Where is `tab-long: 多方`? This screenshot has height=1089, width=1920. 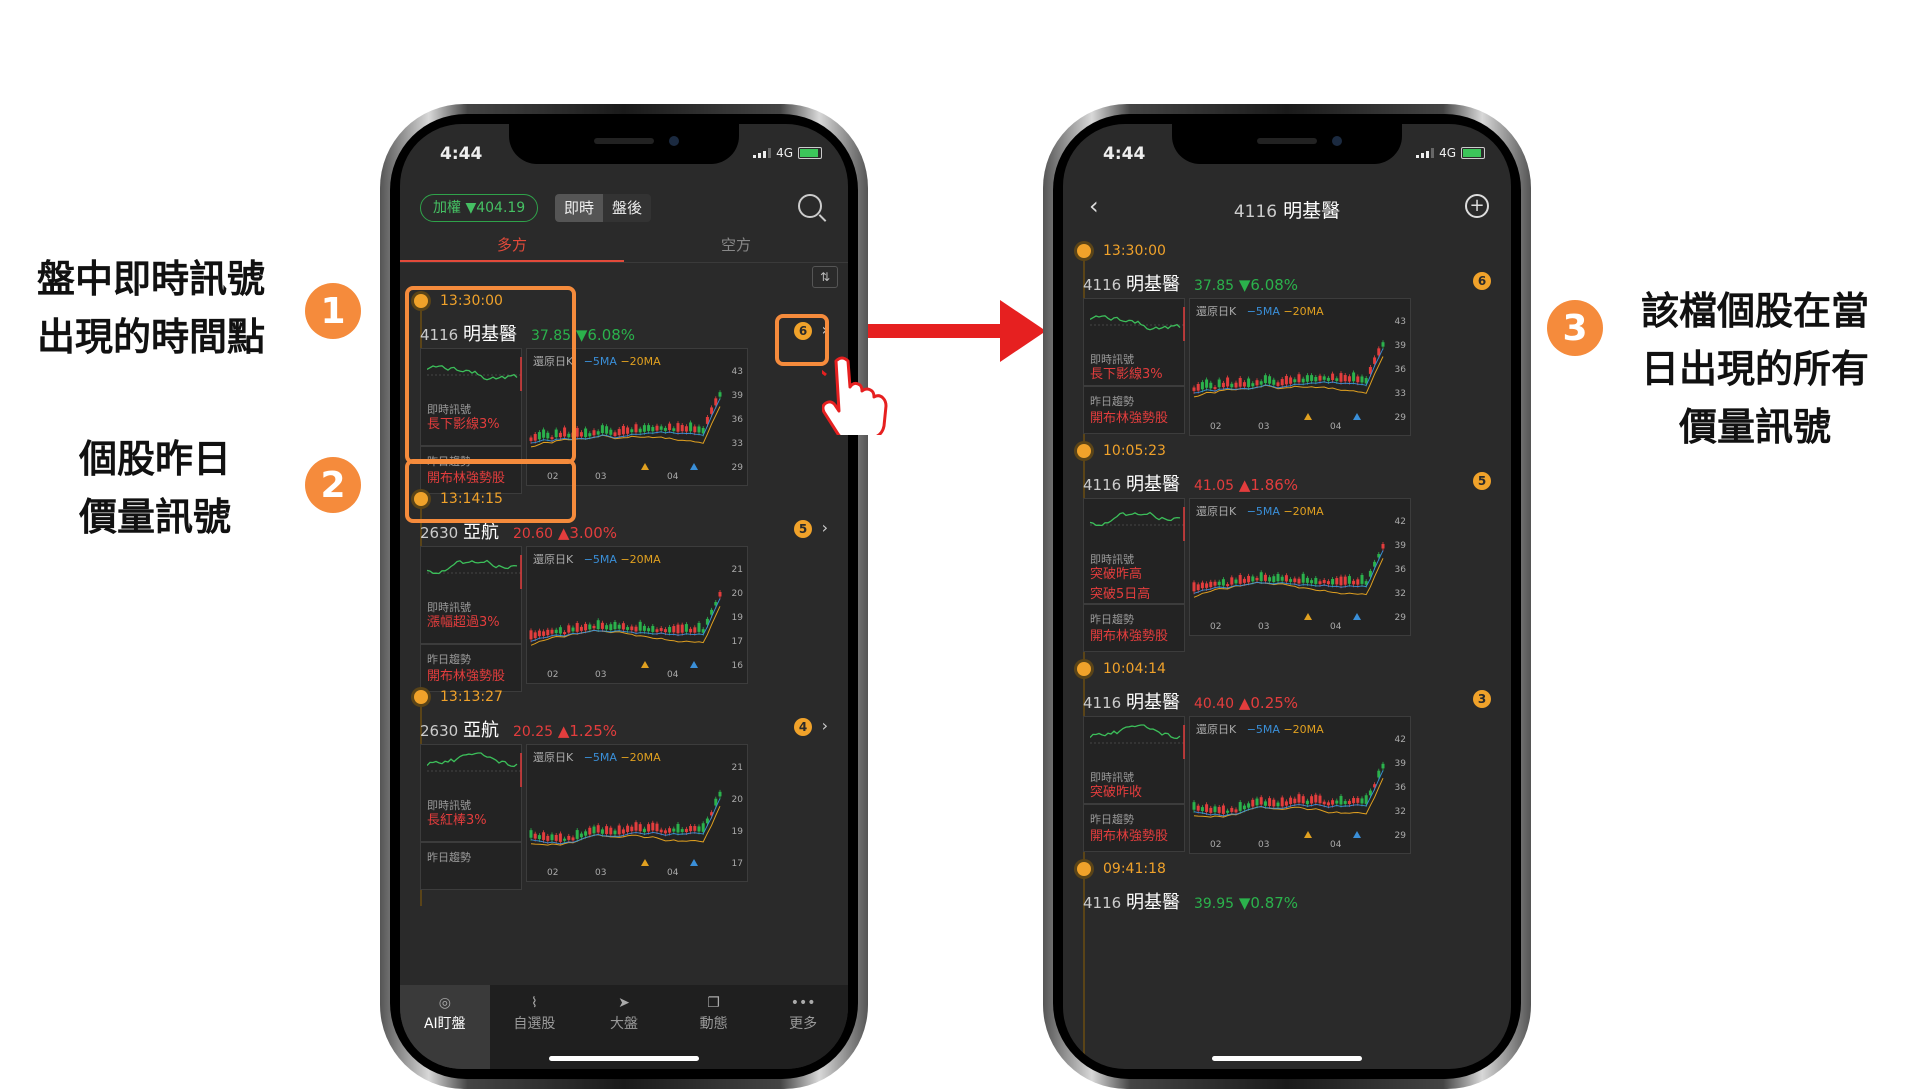 tab-long: 多方 is located at coordinates (512, 245).